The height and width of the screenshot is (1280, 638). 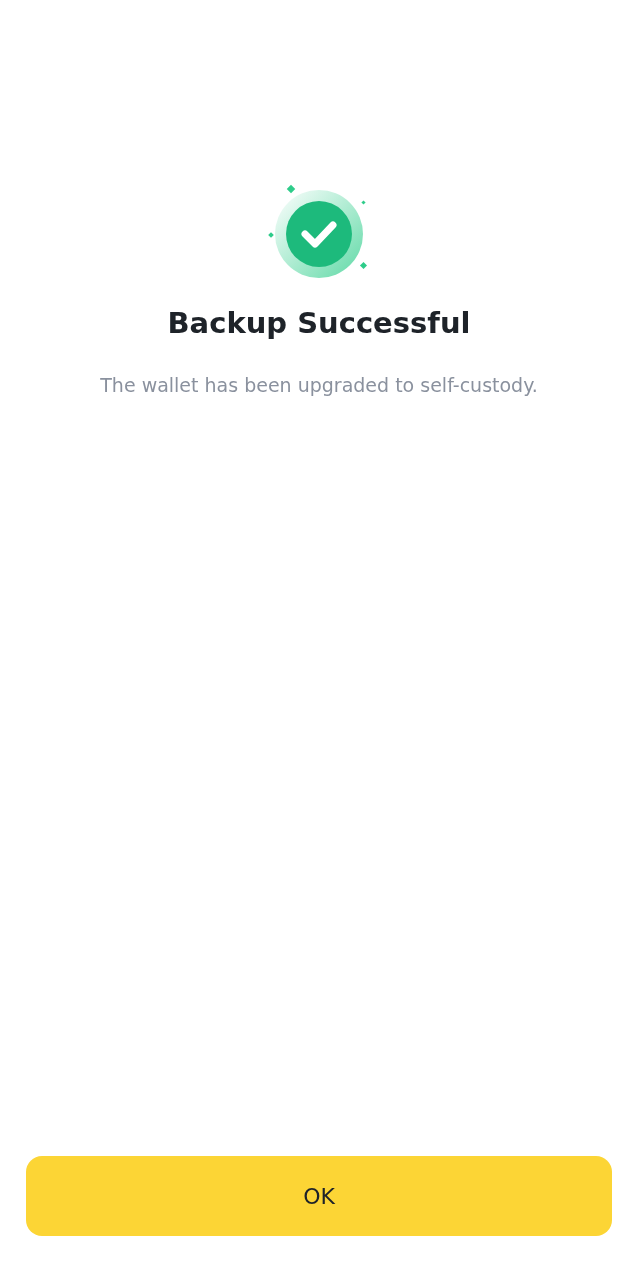 I want to click on result-message: The wallet has been upgraded to self-custody., so click(x=319, y=385).